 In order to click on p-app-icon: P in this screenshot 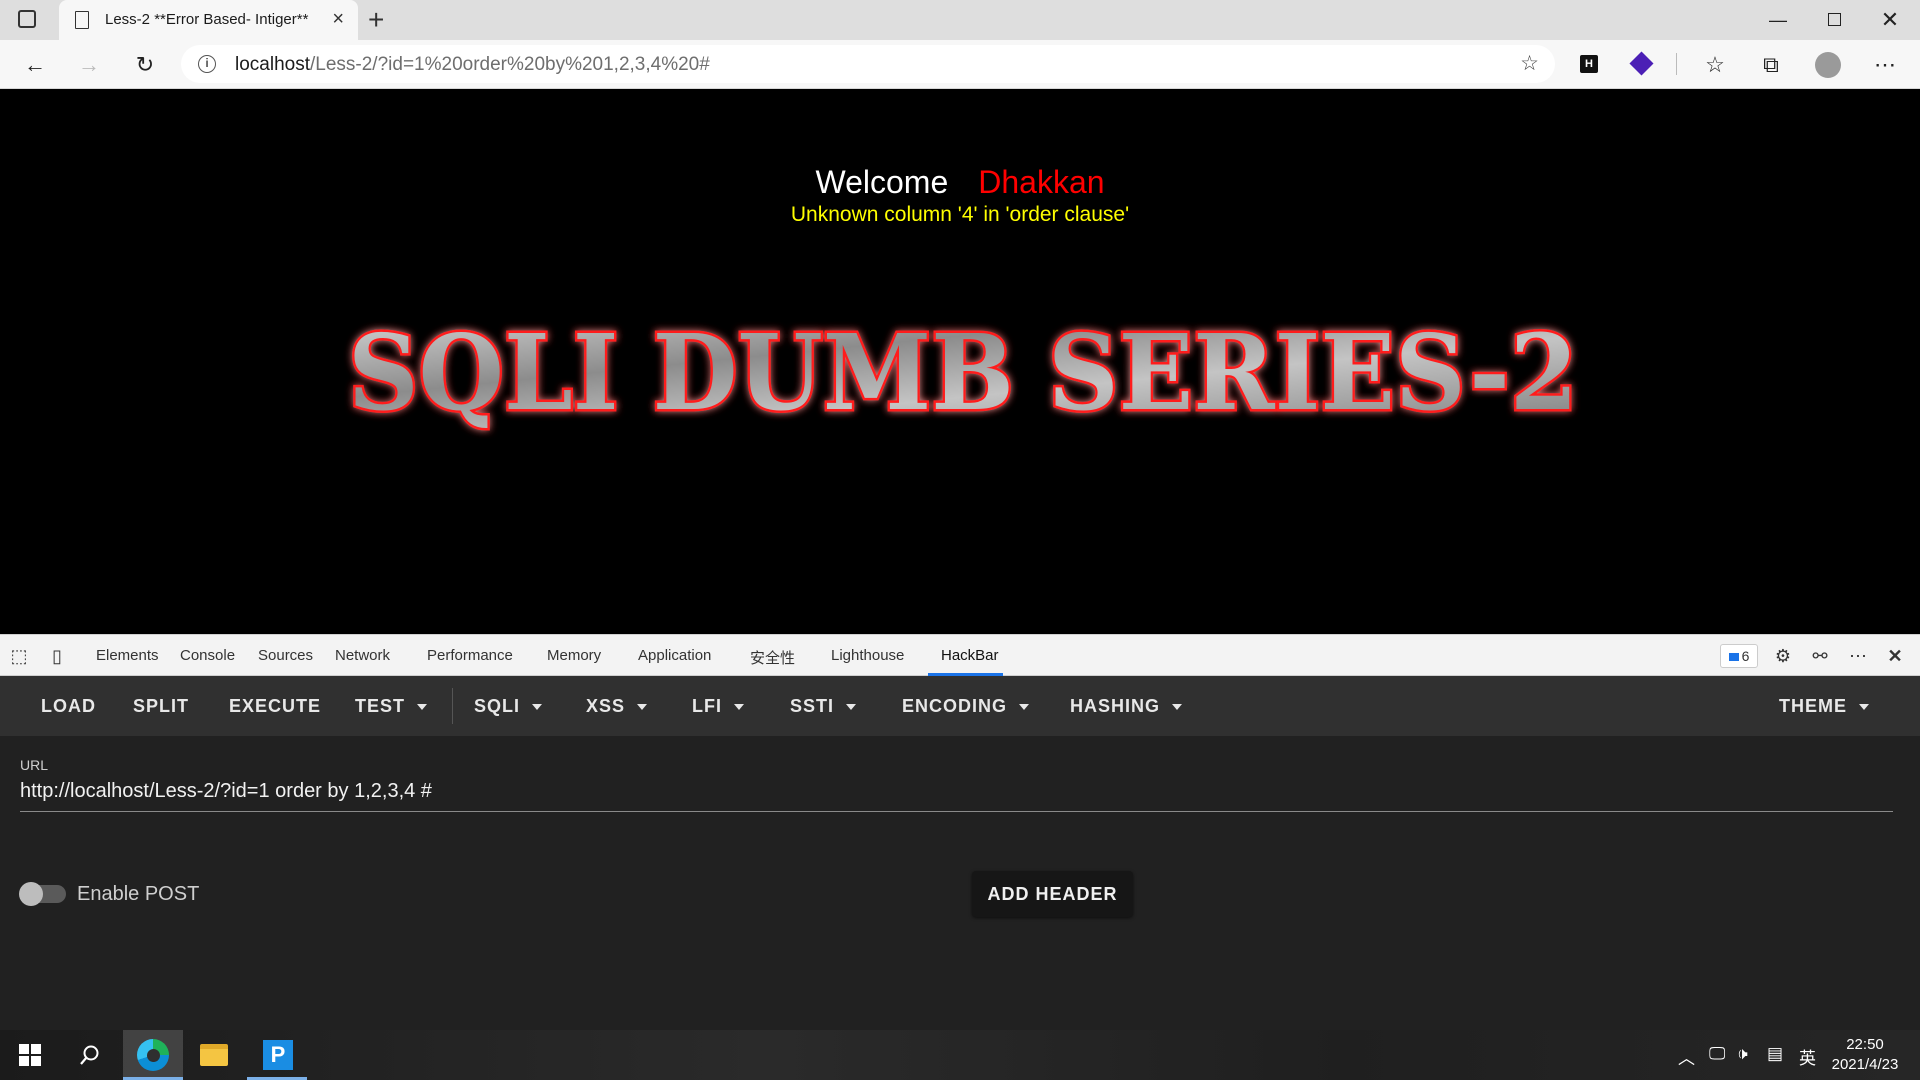, I will do `click(278, 1055)`.